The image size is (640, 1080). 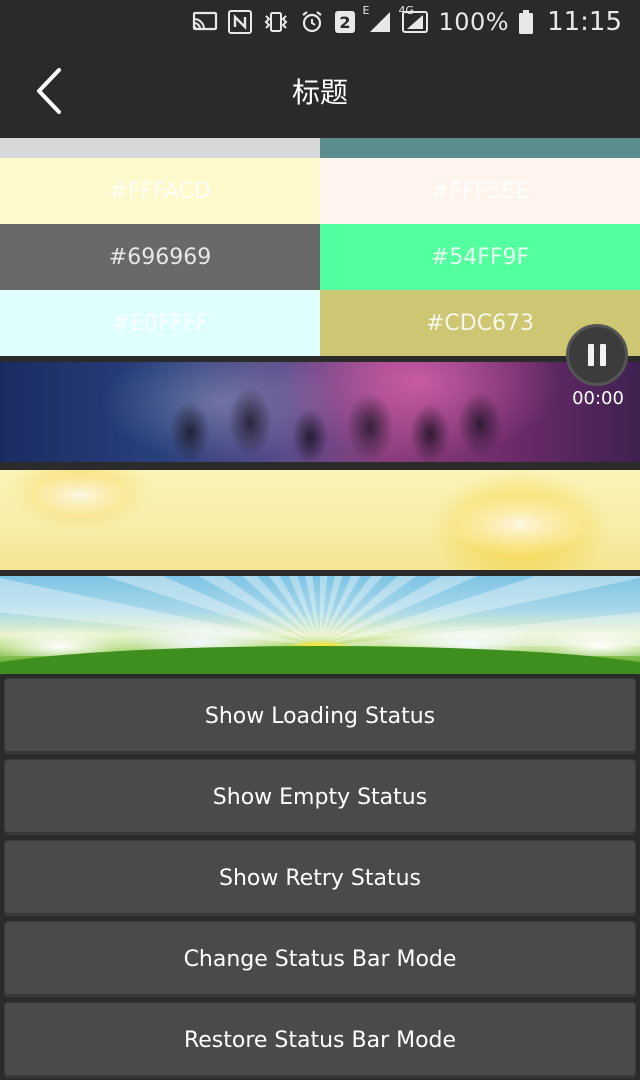 What do you see at coordinates (480, 148) in the screenshot?
I see `color-strip-right` at bounding box center [480, 148].